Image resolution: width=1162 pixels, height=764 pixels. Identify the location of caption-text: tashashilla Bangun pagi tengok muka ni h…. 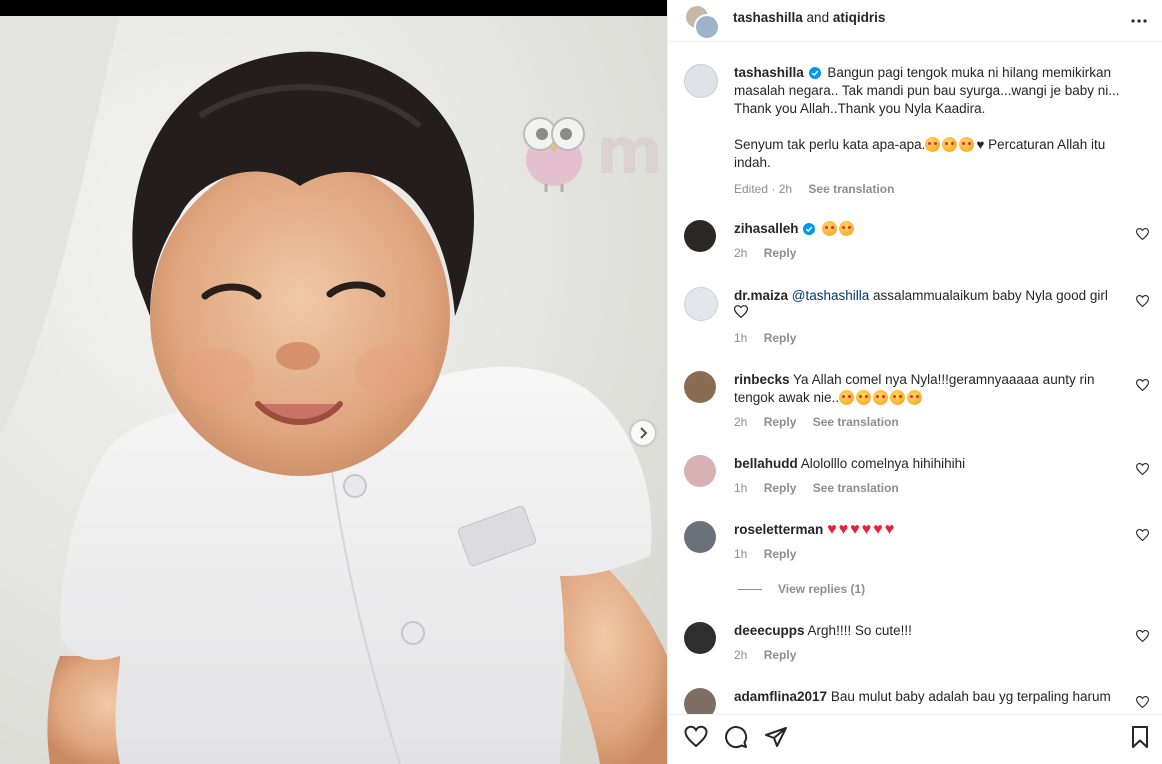
(931, 118).